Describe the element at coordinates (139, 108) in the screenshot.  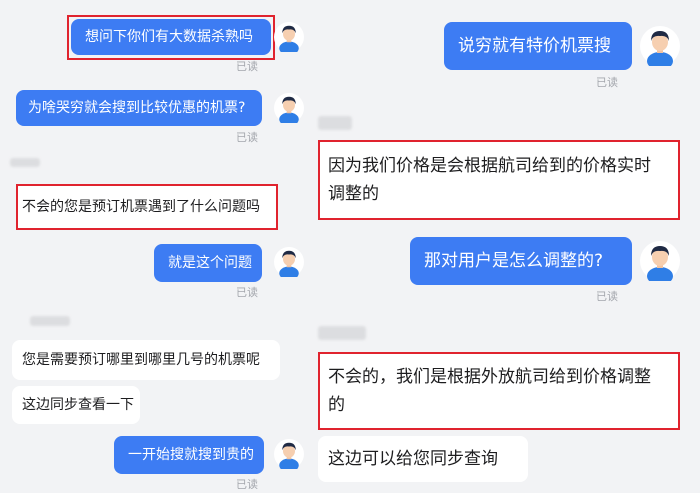
I see `outgoing-message: 为啥哭穷就会搜到比较优惠的机票?` at that location.